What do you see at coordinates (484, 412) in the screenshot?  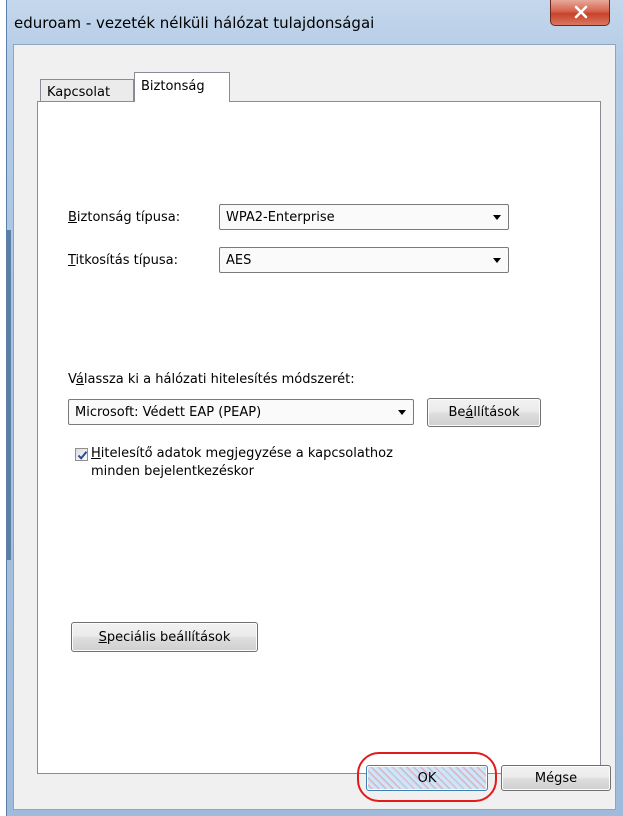 I see `auth-settings-button: Beállítások` at bounding box center [484, 412].